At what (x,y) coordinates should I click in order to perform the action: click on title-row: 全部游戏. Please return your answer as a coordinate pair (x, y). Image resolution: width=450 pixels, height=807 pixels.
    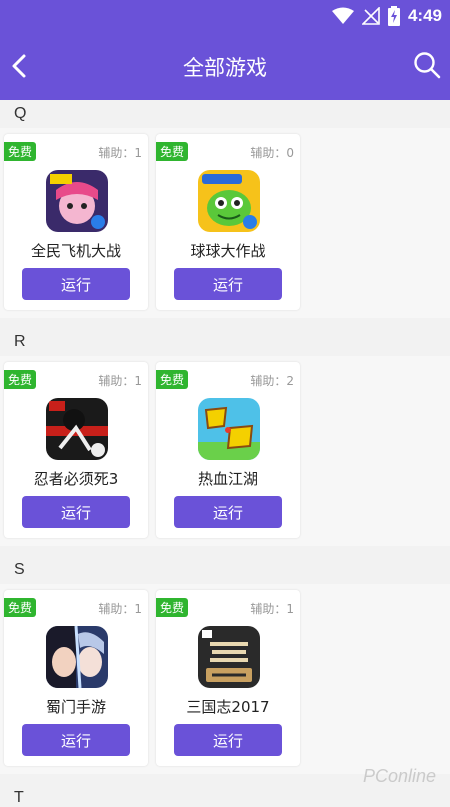
    Looking at the image, I should click on (225, 66).